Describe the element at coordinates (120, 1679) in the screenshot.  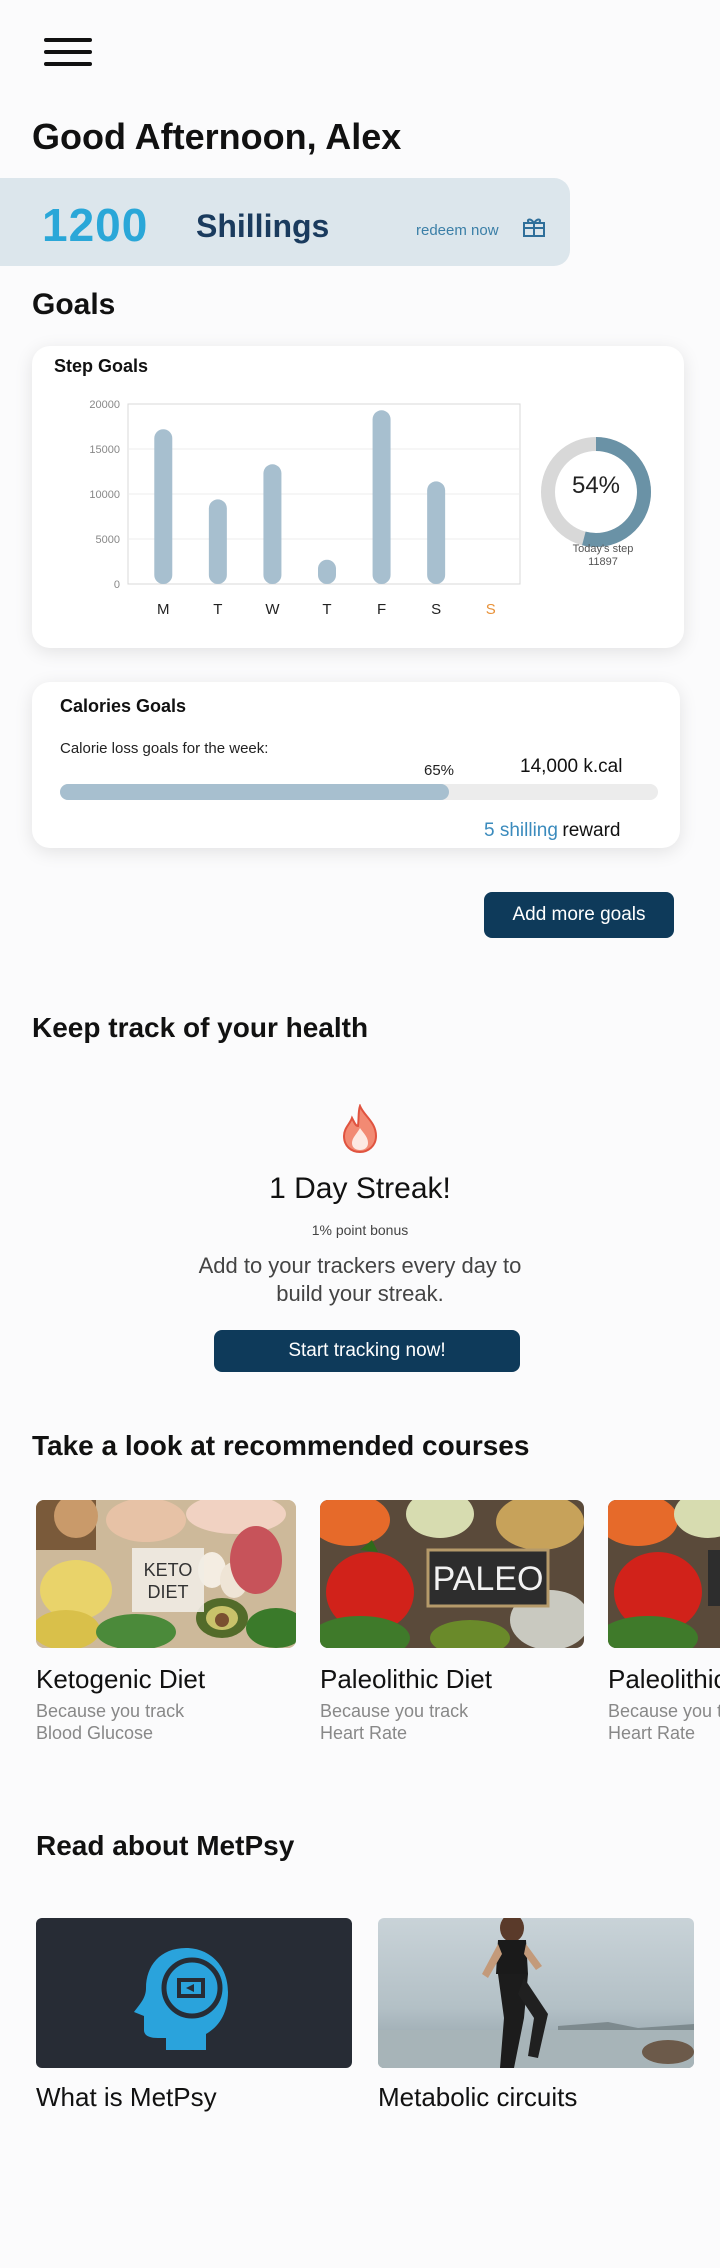
I see `course-title-keto: Ketogenic Diet` at that location.